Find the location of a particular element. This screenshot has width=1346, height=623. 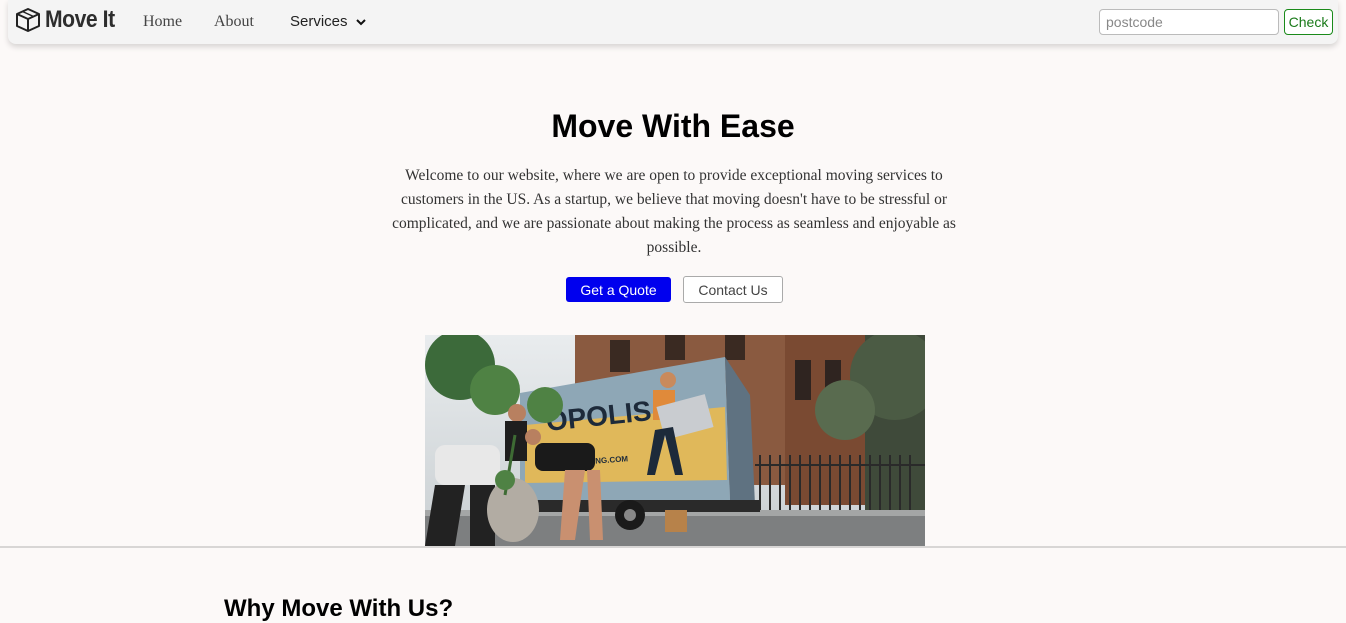

chevron-down-icon is located at coordinates (360, 21).